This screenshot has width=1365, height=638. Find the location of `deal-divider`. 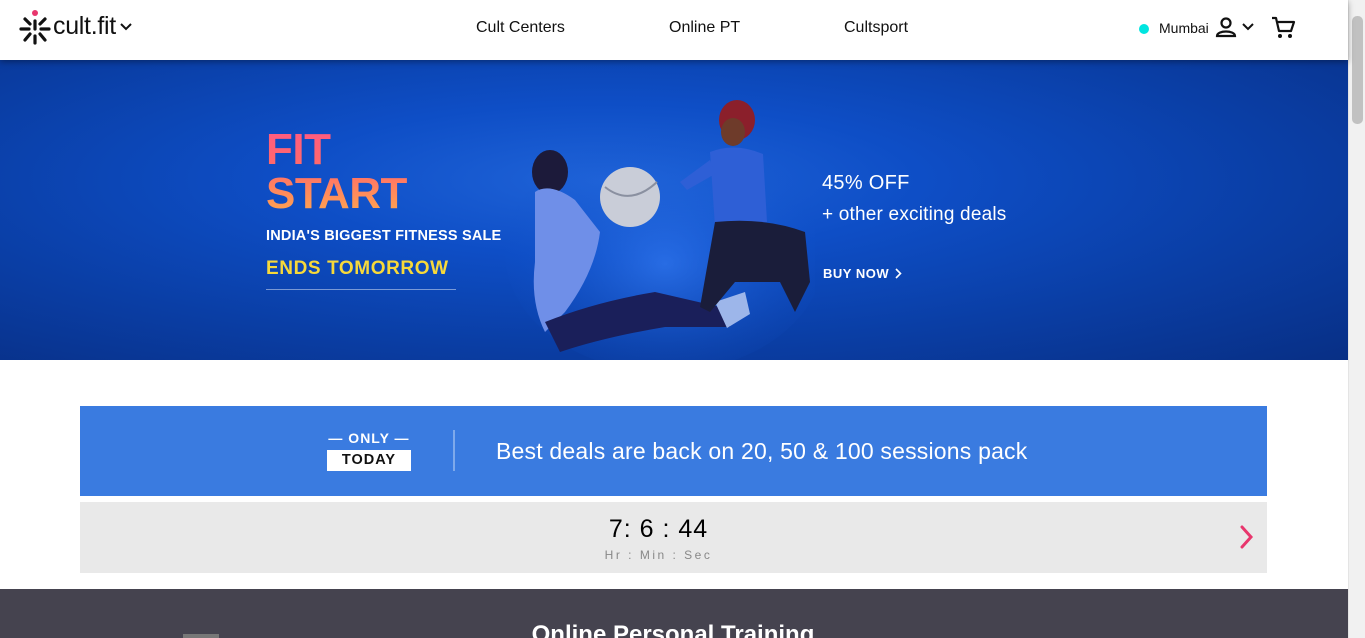

deal-divider is located at coordinates (454, 450).